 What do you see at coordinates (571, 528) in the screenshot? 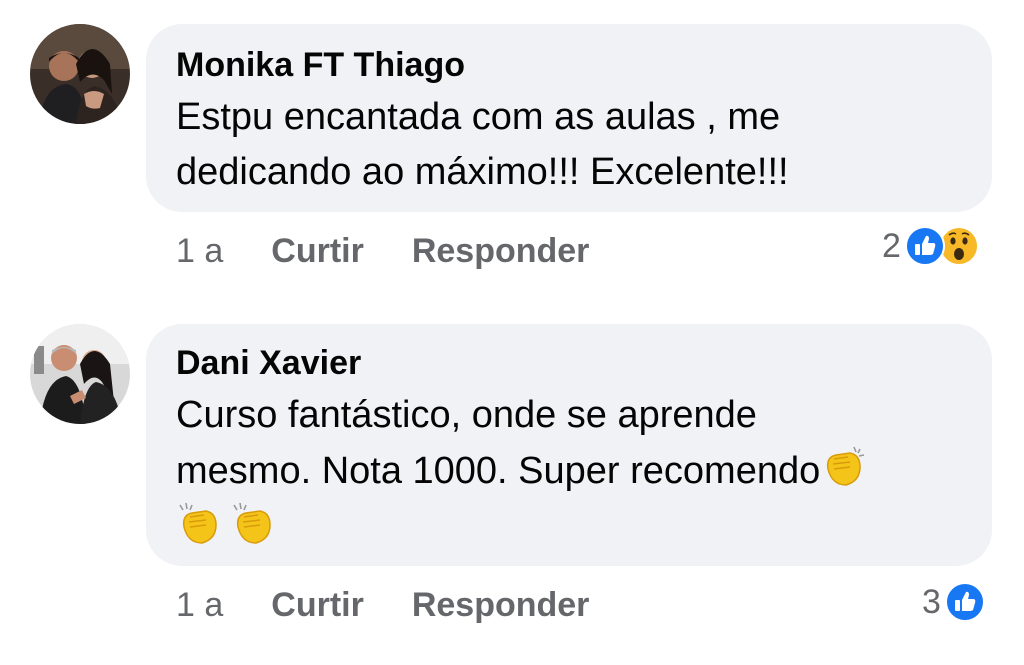
I see `comment-emoji-line` at bounding box center [571, 528].